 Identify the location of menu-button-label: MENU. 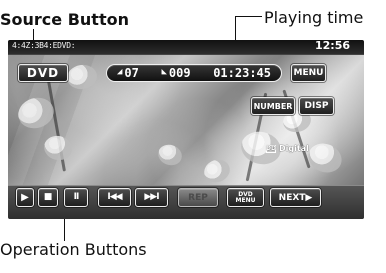
(308, 73).